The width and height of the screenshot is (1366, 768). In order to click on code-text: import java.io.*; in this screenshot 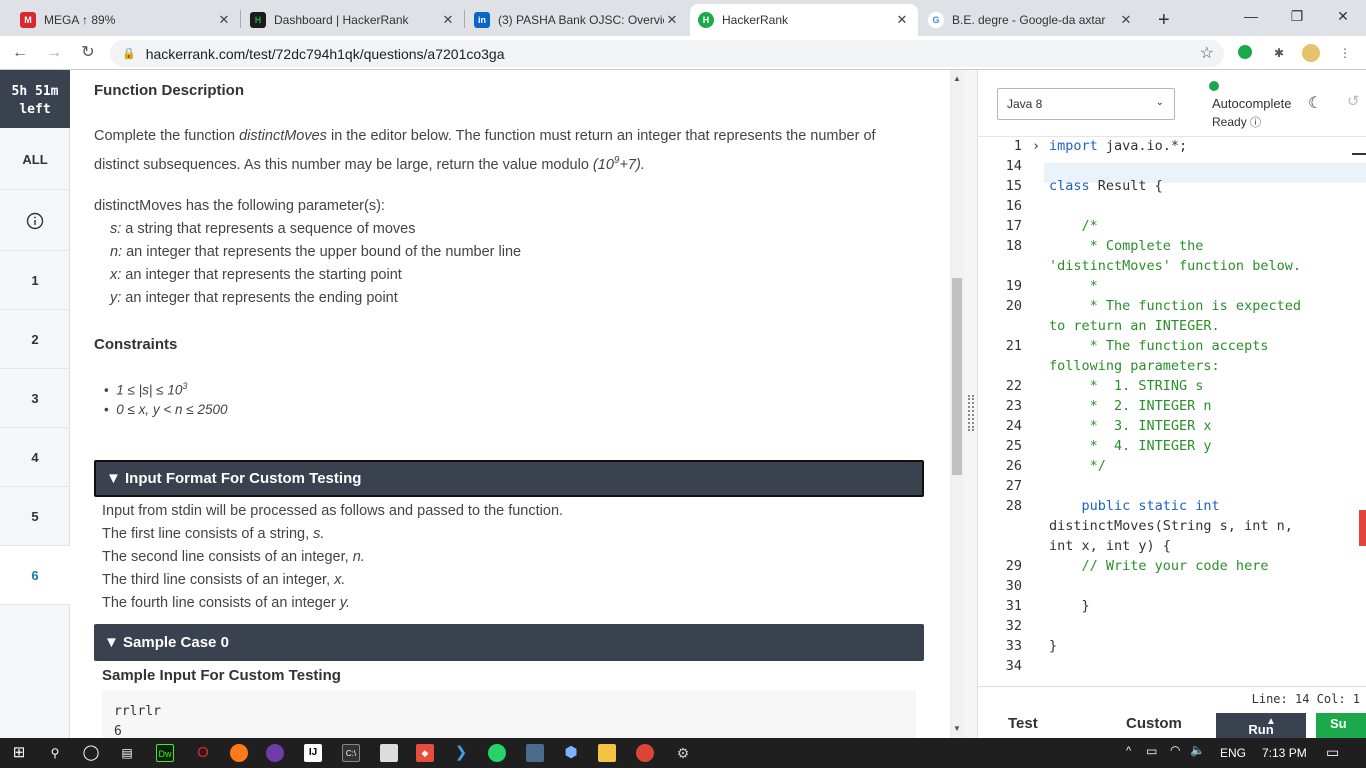, I will do `click(1118, 146)`.